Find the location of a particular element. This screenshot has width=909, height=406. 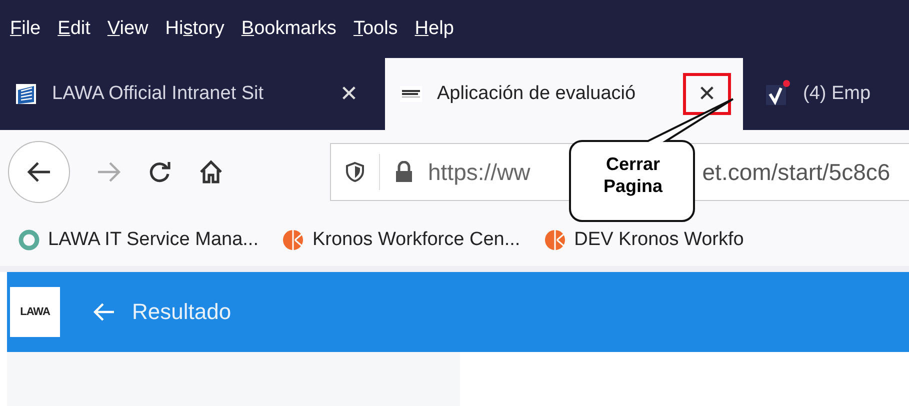

menu-item: Tools is located at coordinates (375, 29).